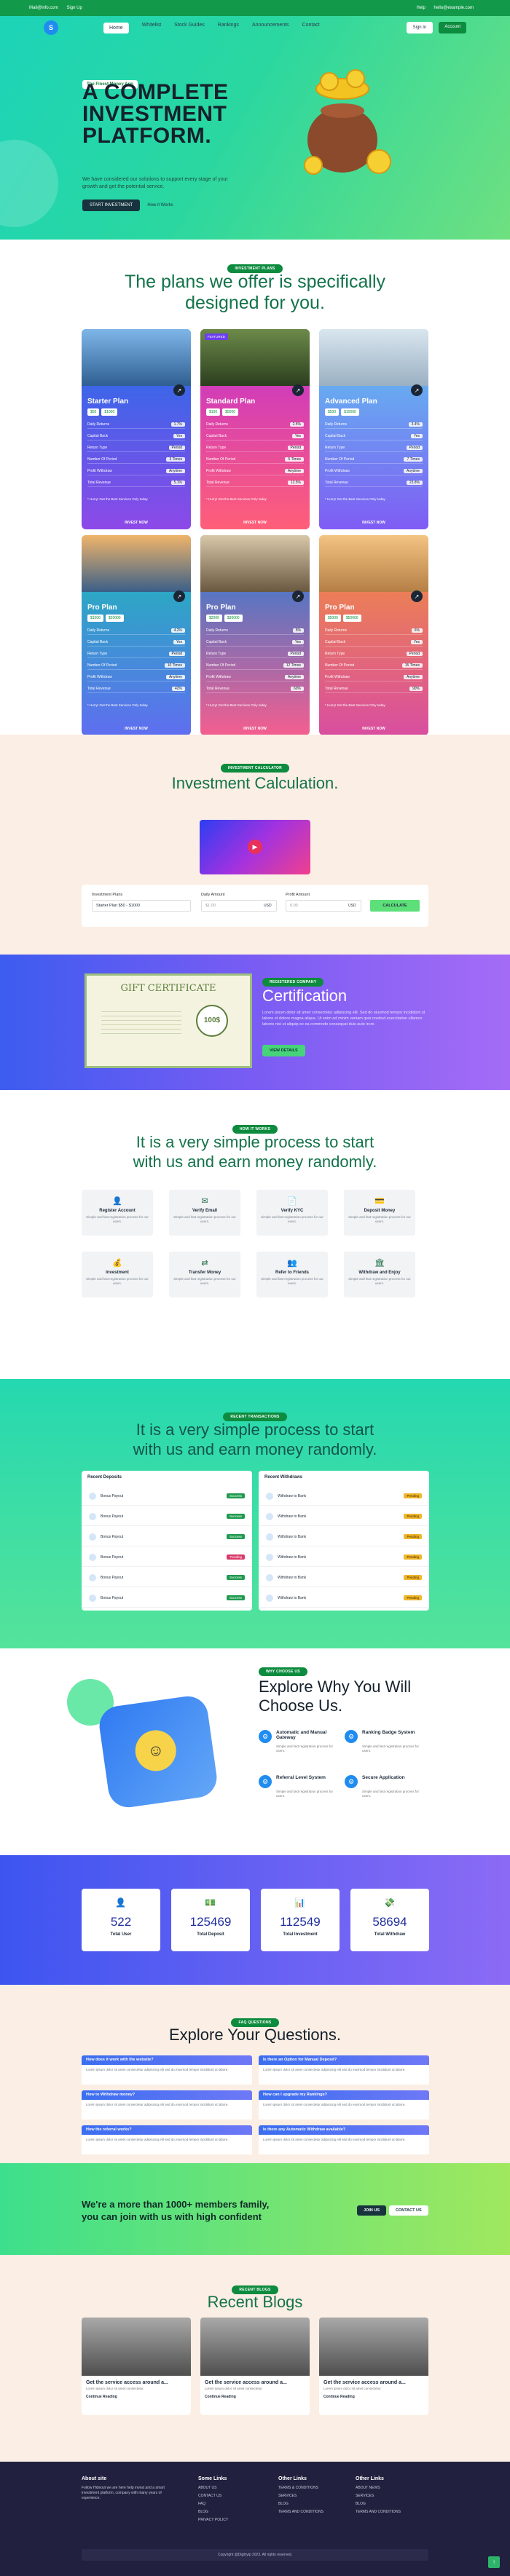  Describe the element at coordinates (297, 689) in the screenshot. I see `plan-row-value: 60%` at that location.